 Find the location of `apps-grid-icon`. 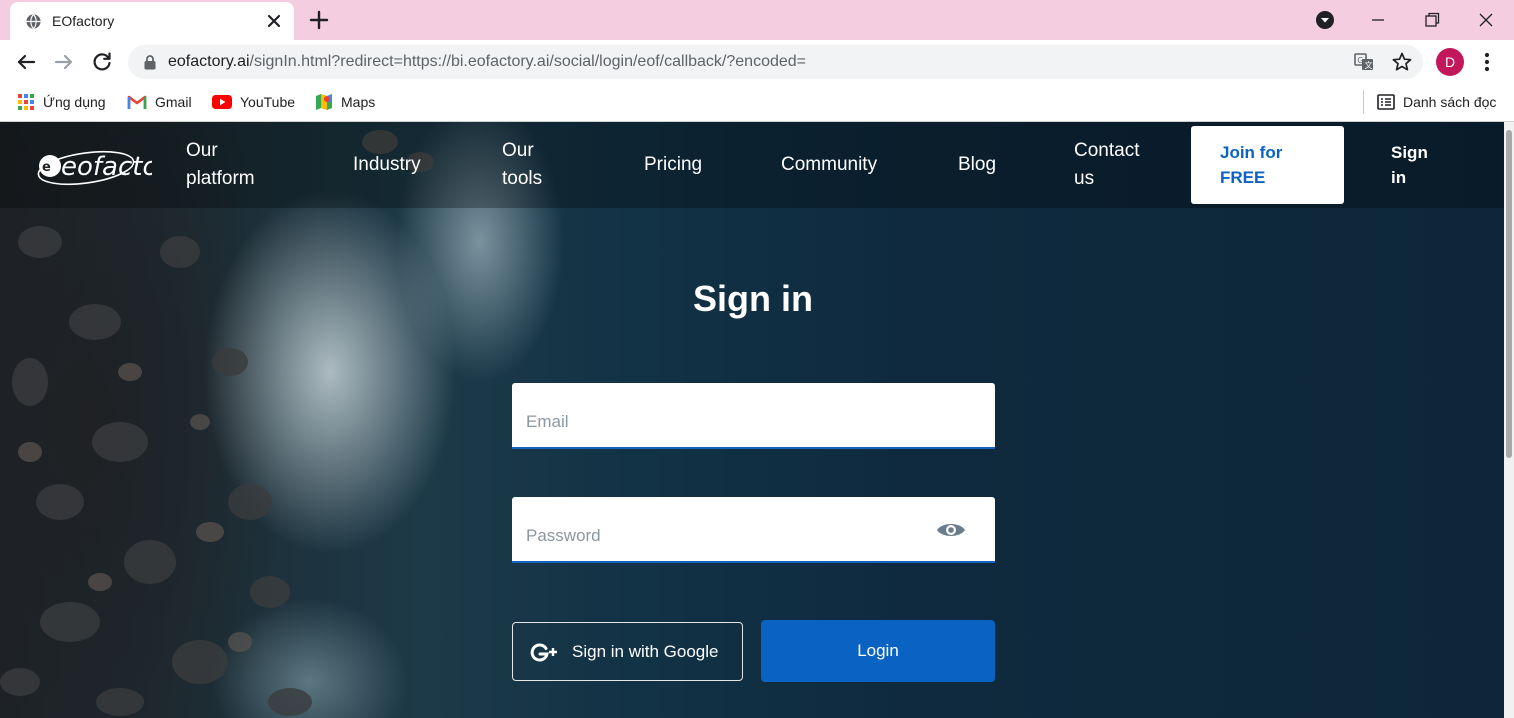

apps-grid-icon is located at coordinates (26, 102).